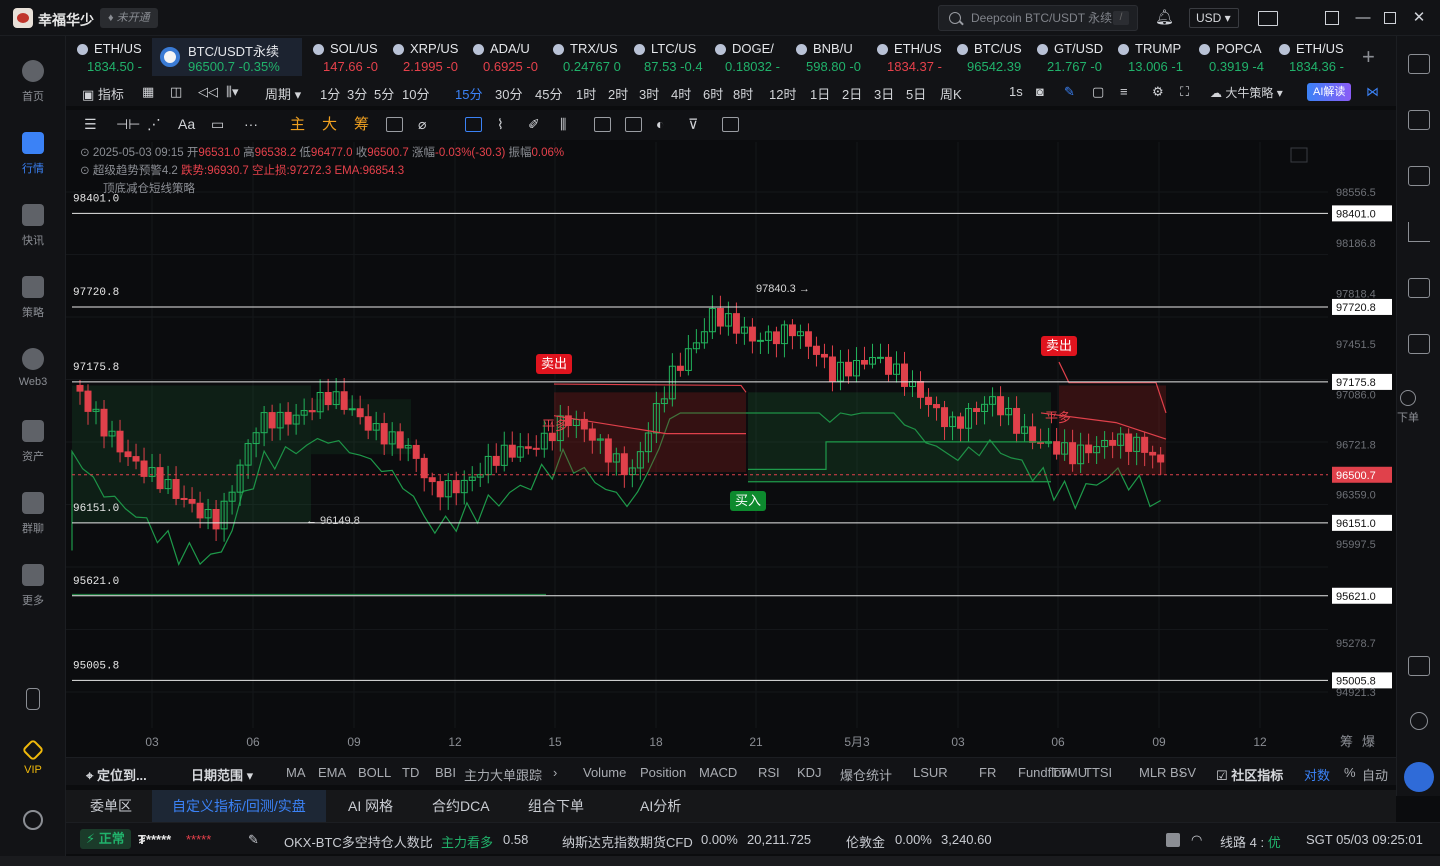 This screenshot has width=1440, height=866. I want to click on period-select: 周期 ▾, so click(283, 93).